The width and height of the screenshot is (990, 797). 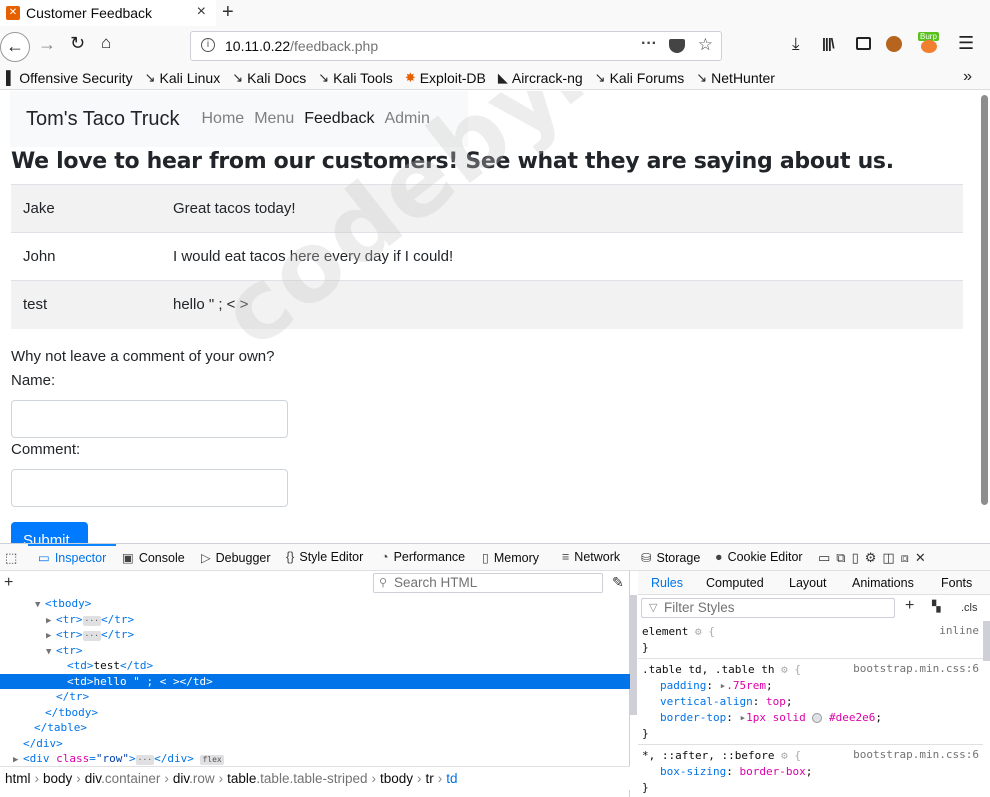 I want to click on pocket-icon, so click(x=677, y=46).